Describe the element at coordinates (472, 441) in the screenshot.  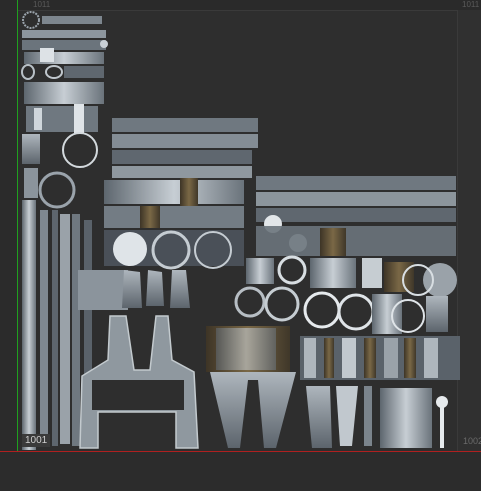
I see `tile-label-right: 1002` at that location.